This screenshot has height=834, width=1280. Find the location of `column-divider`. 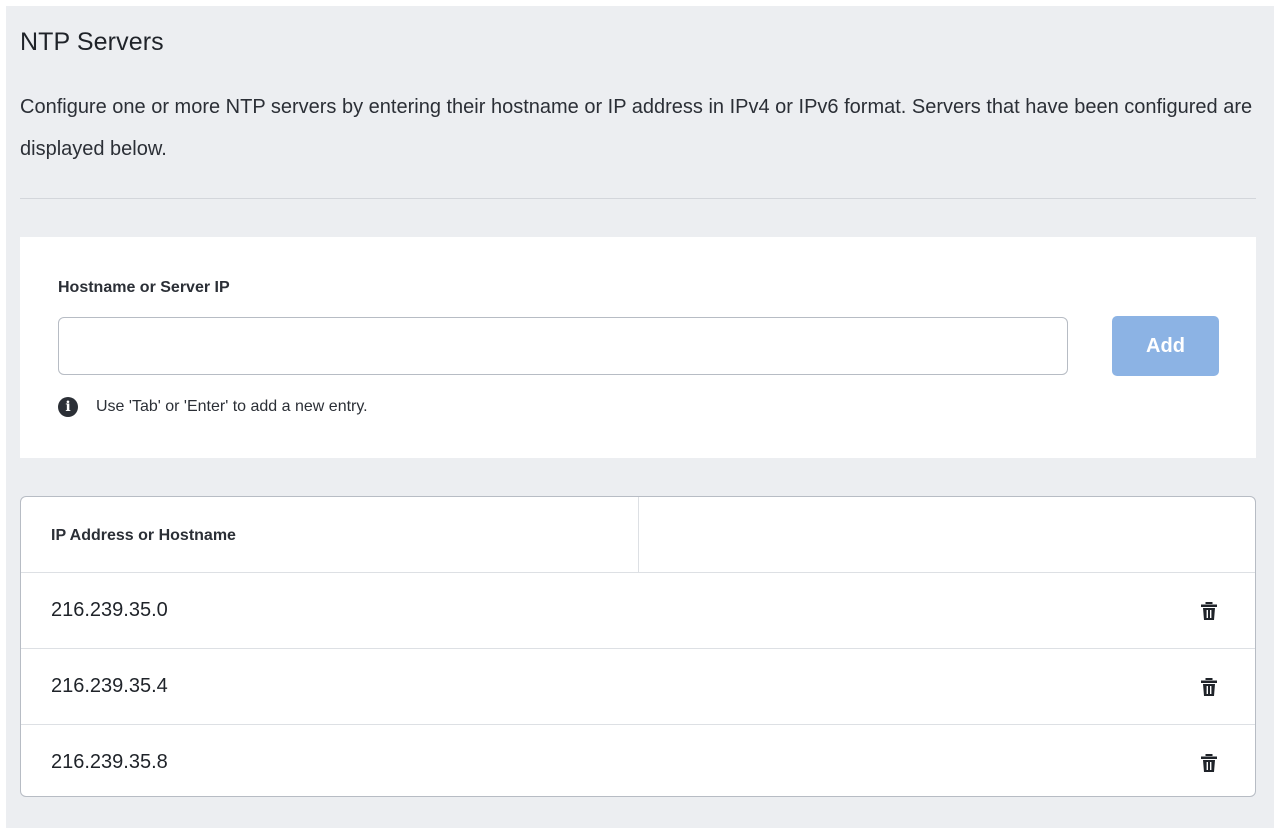

column-divider is located at coordinates (638, 534).